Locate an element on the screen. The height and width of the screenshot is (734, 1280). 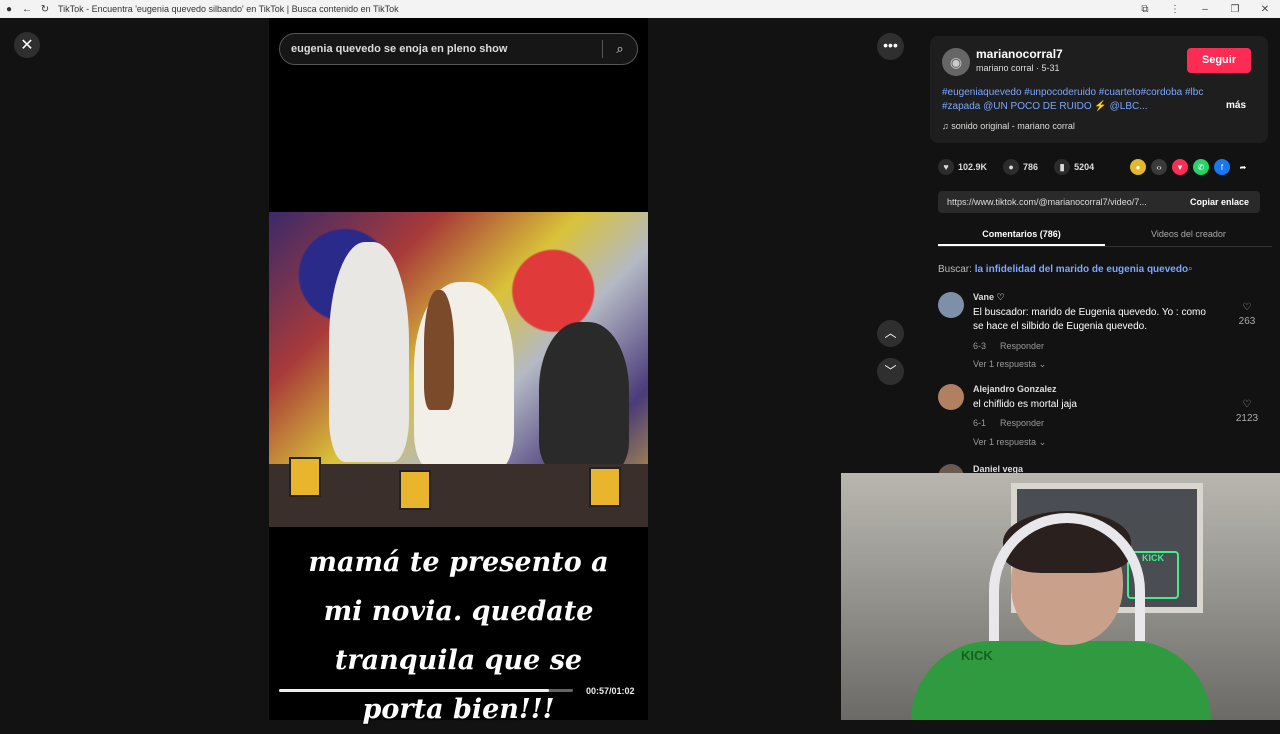
video-progress-bar is located at coordinates (426, 690).